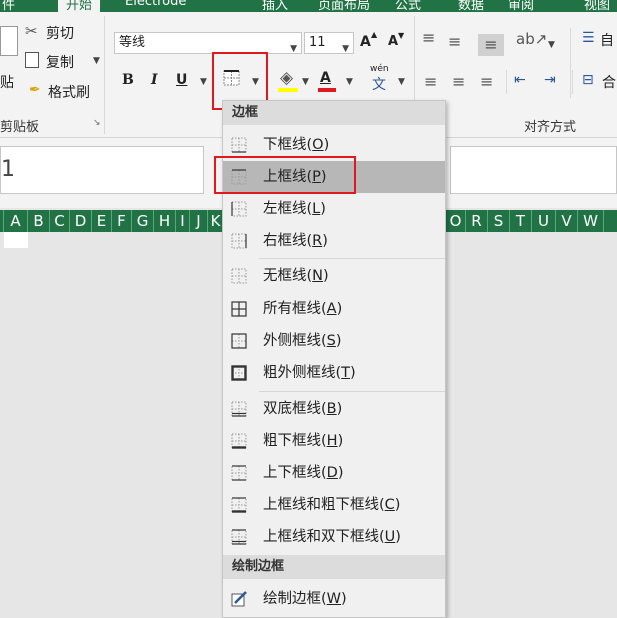  I want to click on name-box-value: 1, so click(8, 169).